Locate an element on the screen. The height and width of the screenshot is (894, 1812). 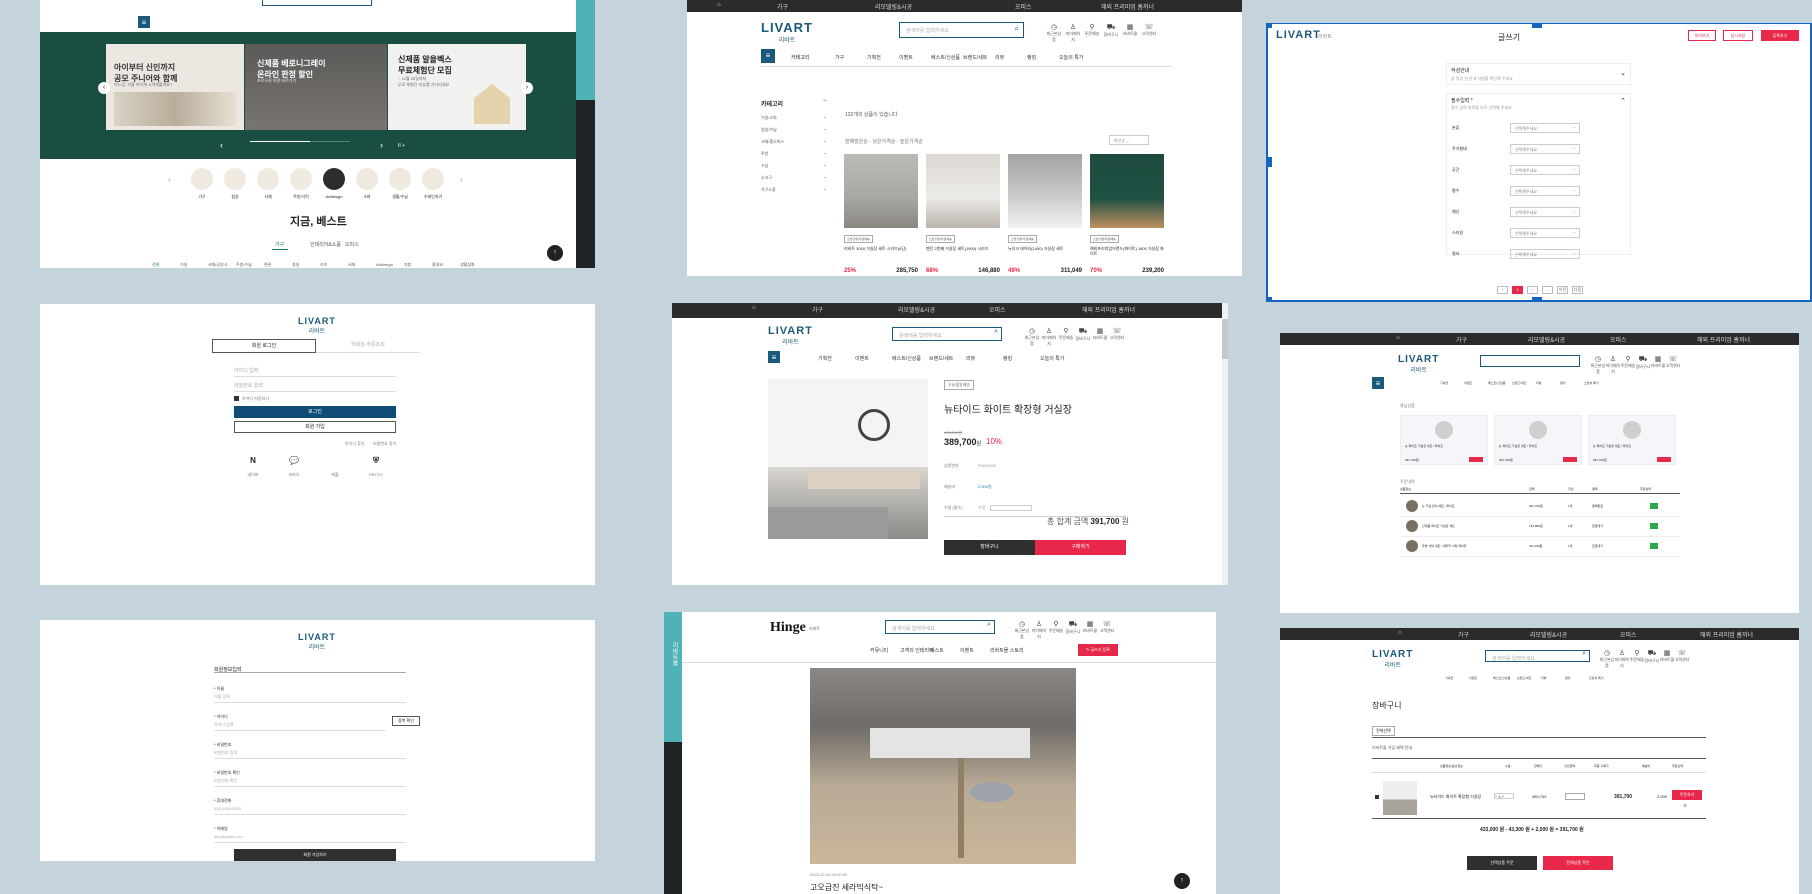
pager-button: ‹ is located at coordinates (1502, 290).